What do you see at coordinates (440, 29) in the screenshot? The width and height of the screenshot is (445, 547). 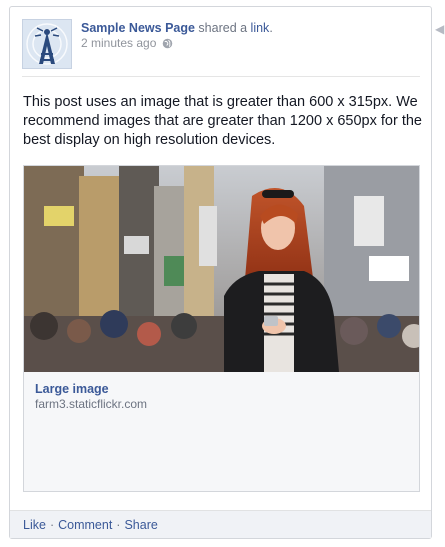 I see `chevron-icon: ◀` at bounding box center [440, 29].